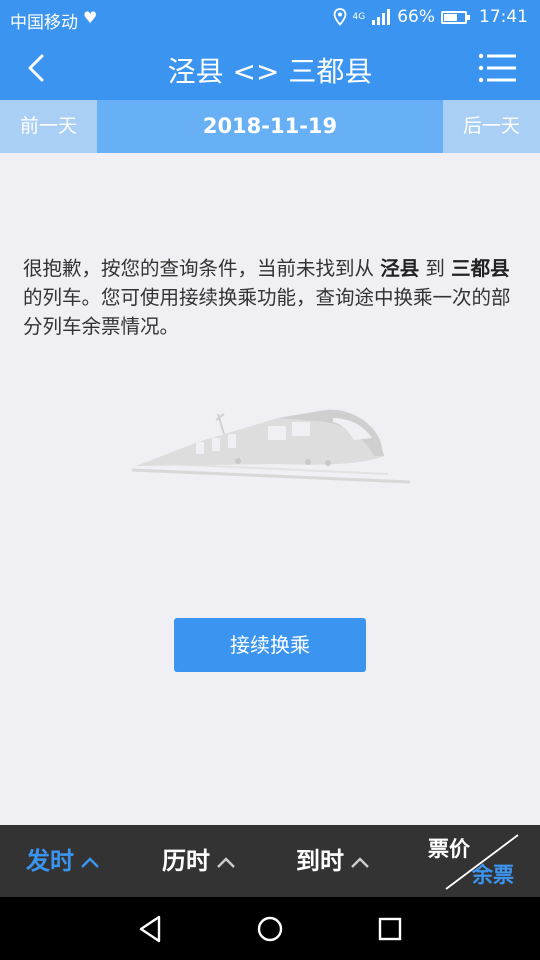 The image size is (540, 960). I want to click on message-part3: 的列车。您可使用接续换乘功能，查询途中换乘一次的部分列车余票情况。, so click(267, 312).